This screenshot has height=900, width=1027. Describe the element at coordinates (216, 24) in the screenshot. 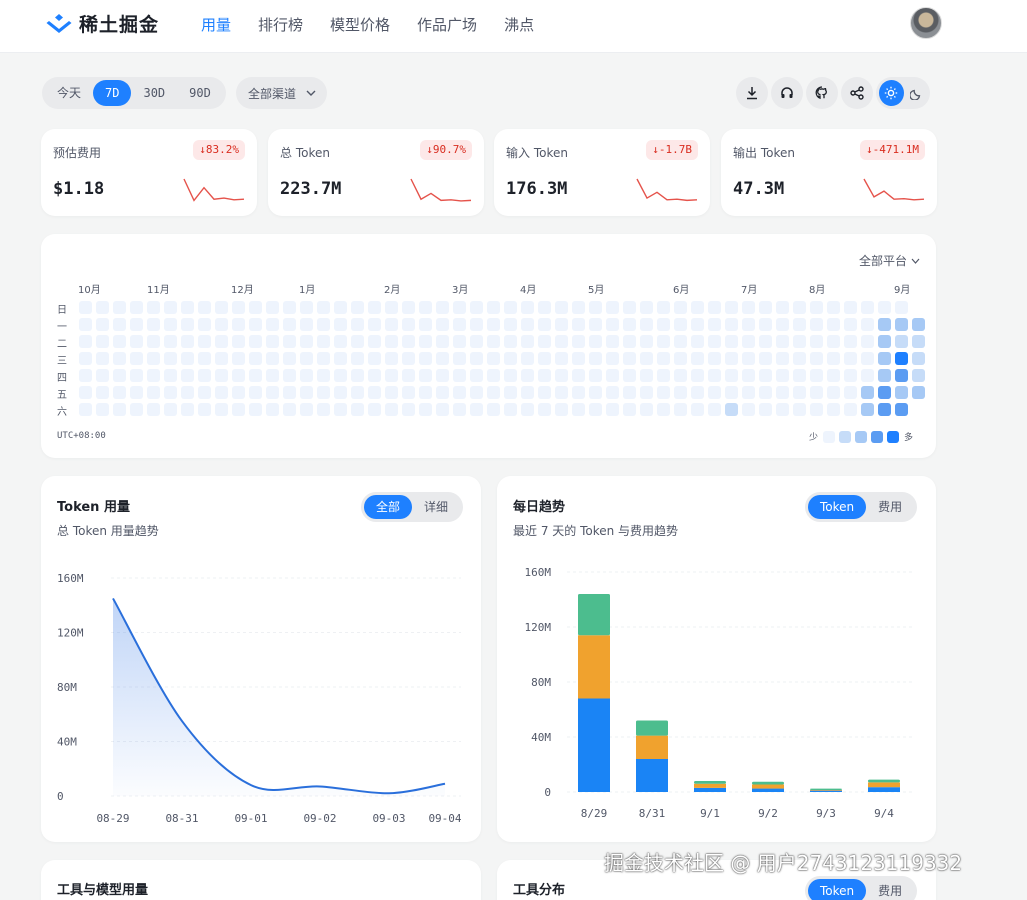

I see `nav-usage: 用量` at that location.